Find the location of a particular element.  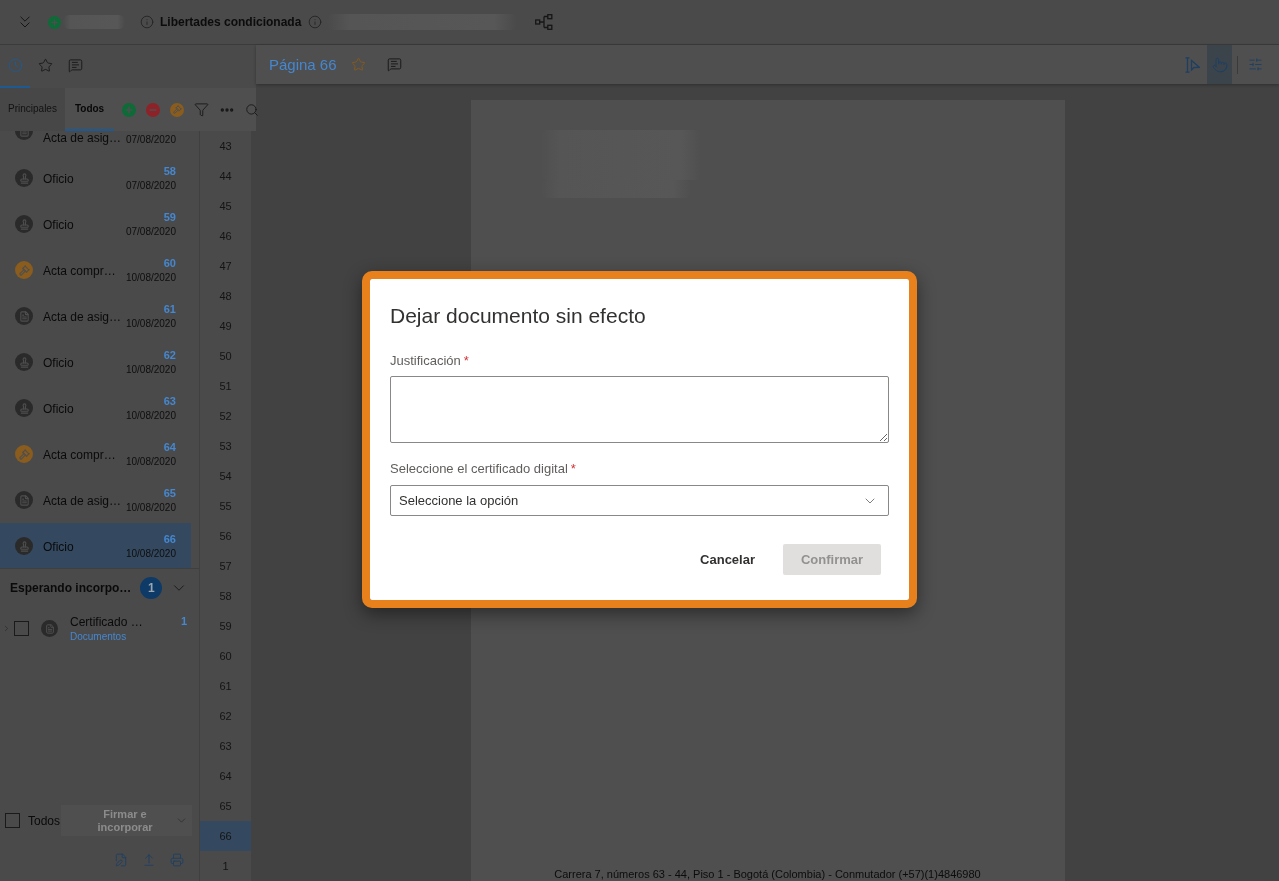

hierarchy-icon is located at coordinates (544, 22).